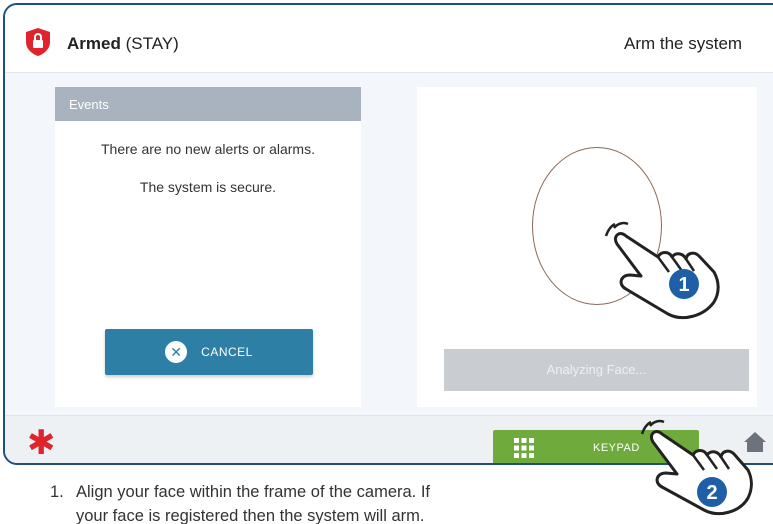 The image size is (773, 524). I want to click on top-bar: Armed (STAY) Arm the system, so click(389, 39).